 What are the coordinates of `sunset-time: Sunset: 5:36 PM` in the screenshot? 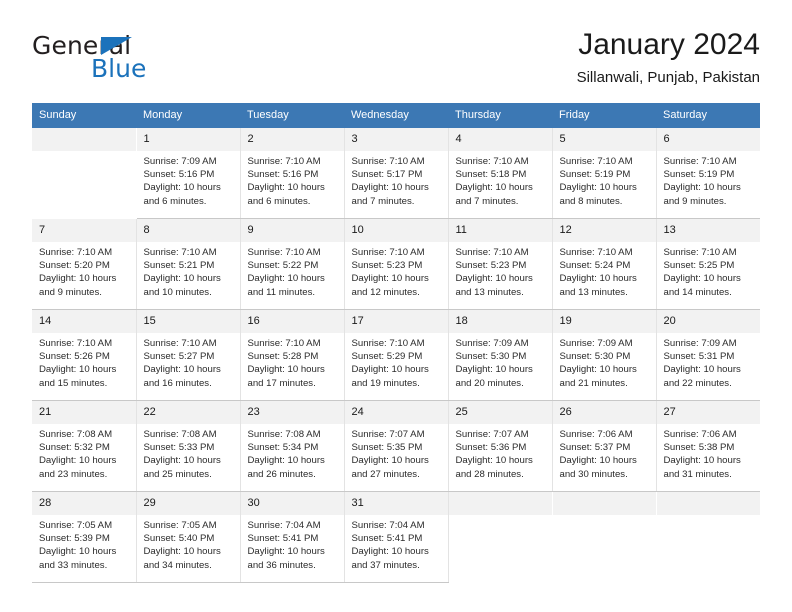 It's located at (491, 448).